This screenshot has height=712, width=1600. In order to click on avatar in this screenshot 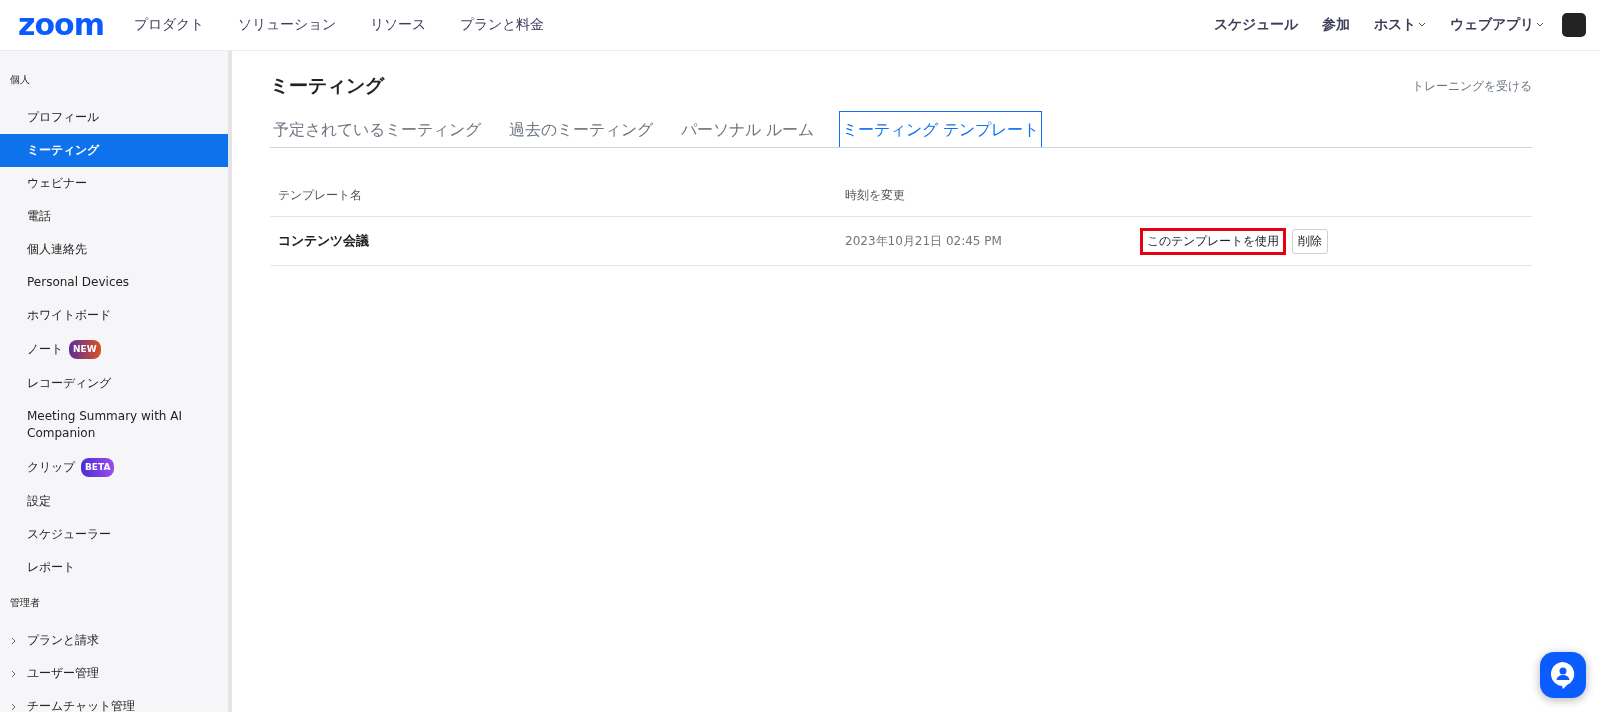, I will do `click(1574, 25)`.